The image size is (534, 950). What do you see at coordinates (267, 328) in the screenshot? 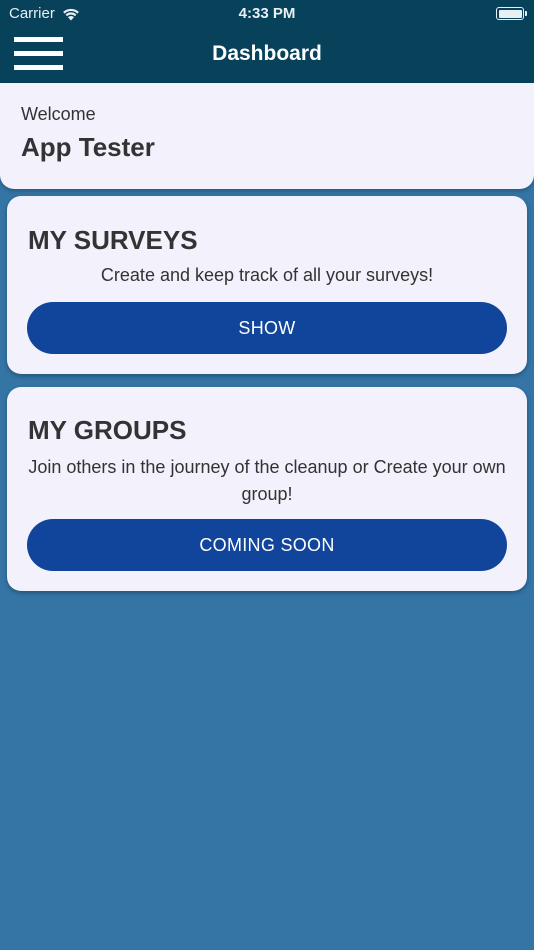
I see `show-surveys-button: SHOW` at bounding box center [267, 328].